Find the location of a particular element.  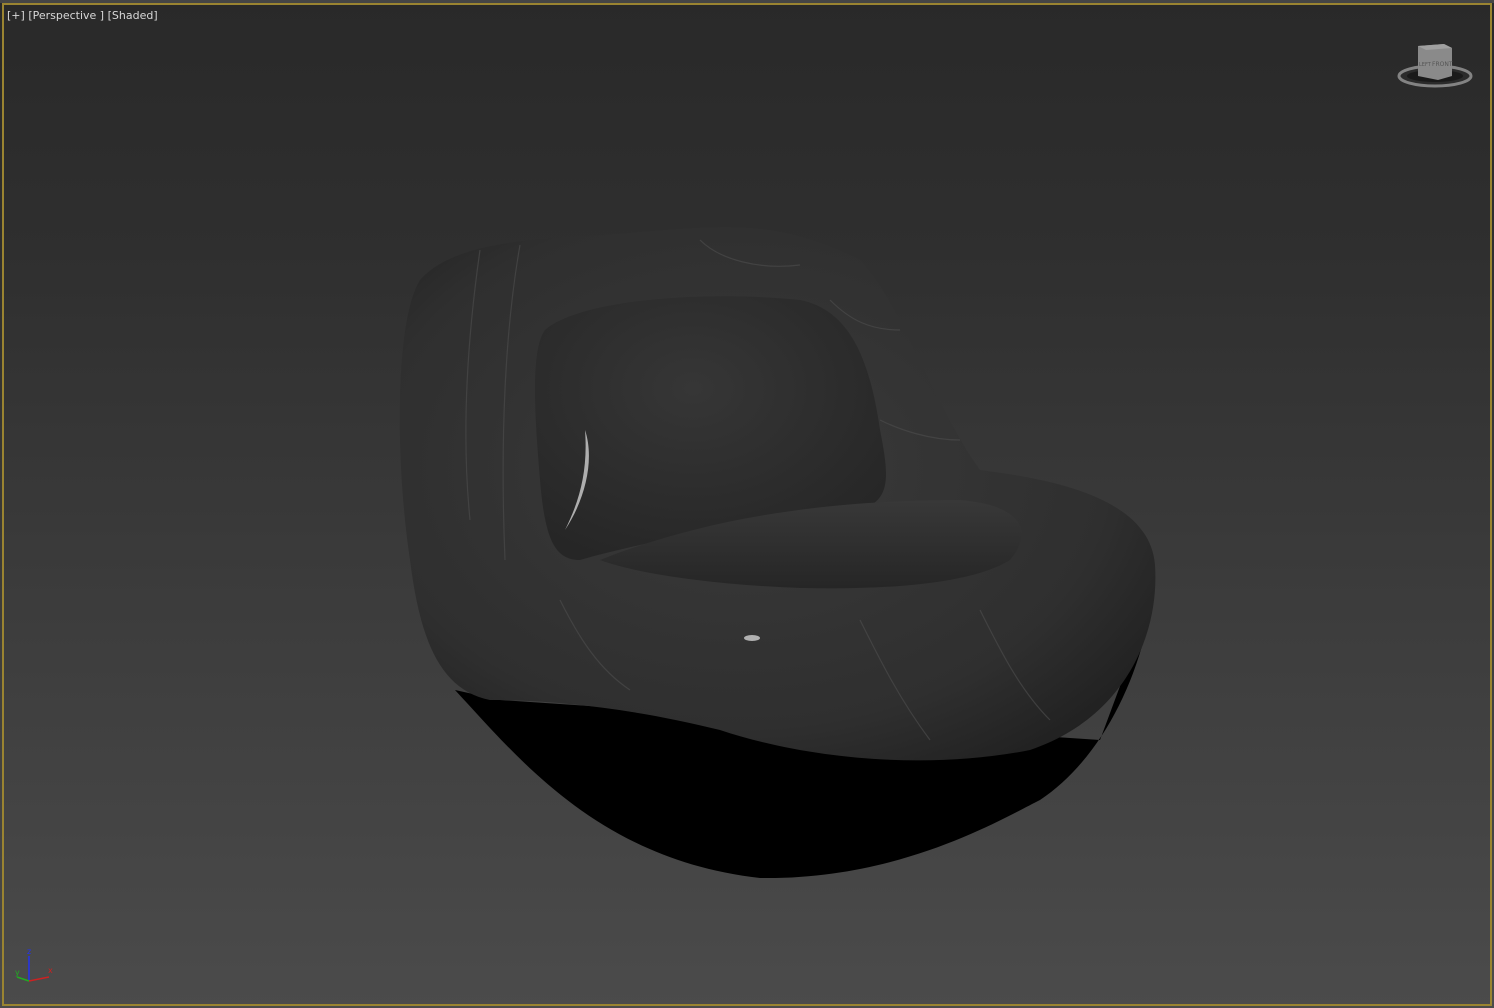

viewport-shading-menu: [Shaded] is located at coordinates (133, 15).